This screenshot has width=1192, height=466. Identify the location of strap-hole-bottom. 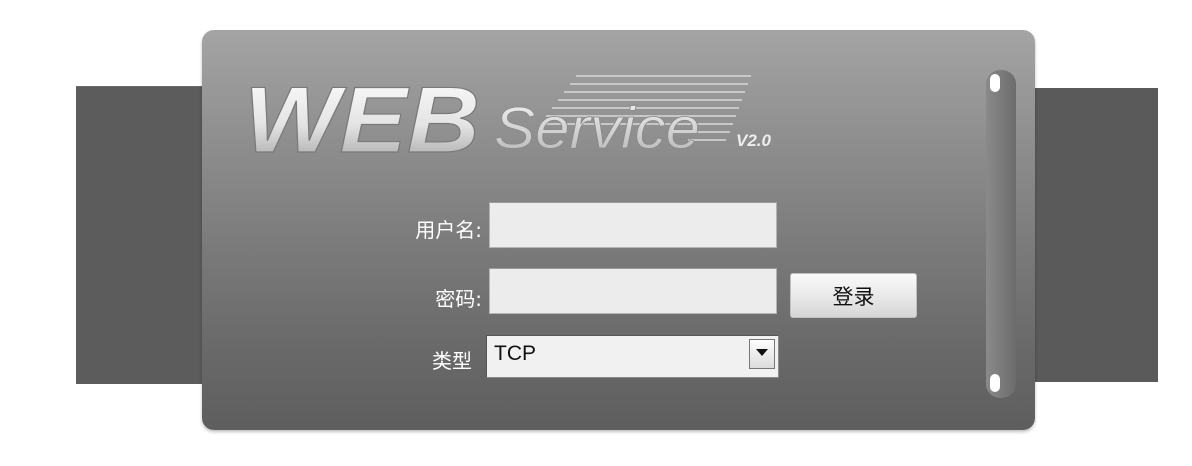
(995, 383).